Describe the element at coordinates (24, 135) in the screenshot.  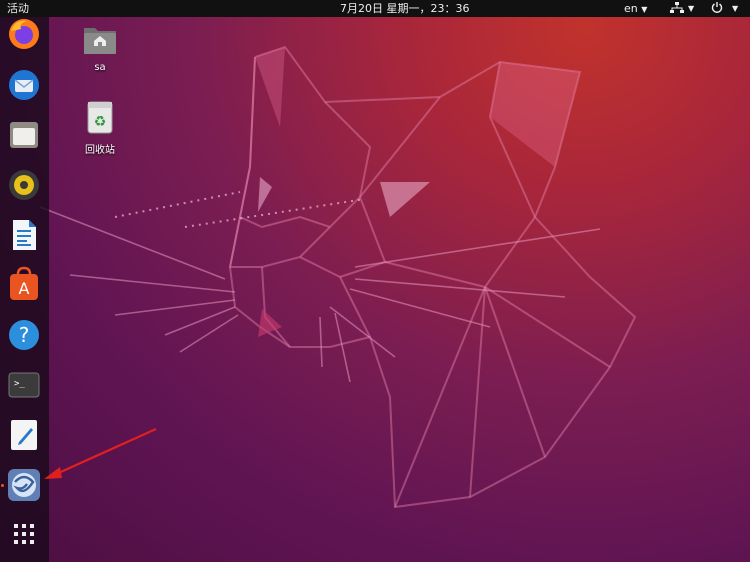
I see `files-icon` at that location.